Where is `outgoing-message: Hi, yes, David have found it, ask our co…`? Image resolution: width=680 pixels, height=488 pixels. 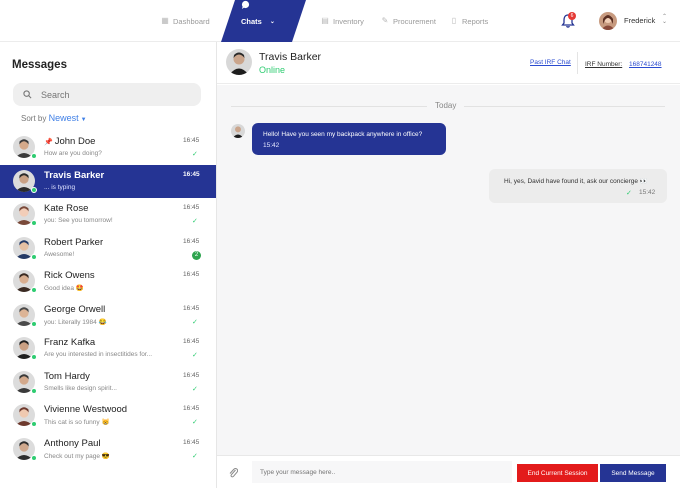
outgoing-message: Hi, yes, David have found it, ask our co… is located at coordinates (578, 186).